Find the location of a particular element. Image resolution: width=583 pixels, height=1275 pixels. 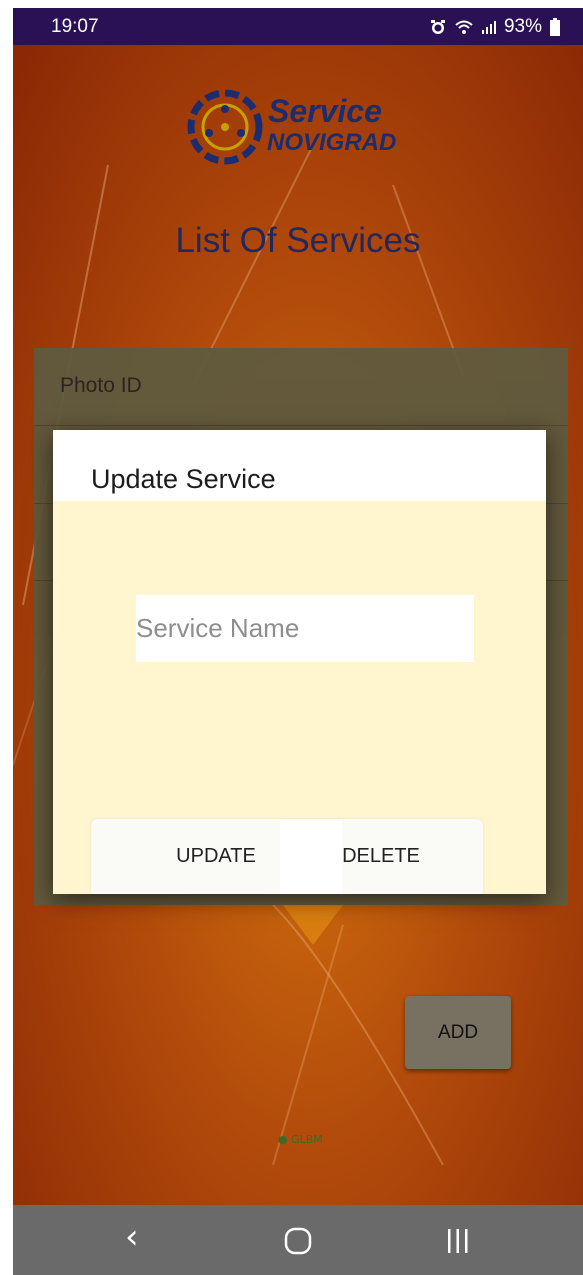

gear-logo-icon is located at coordinates (225, 127).